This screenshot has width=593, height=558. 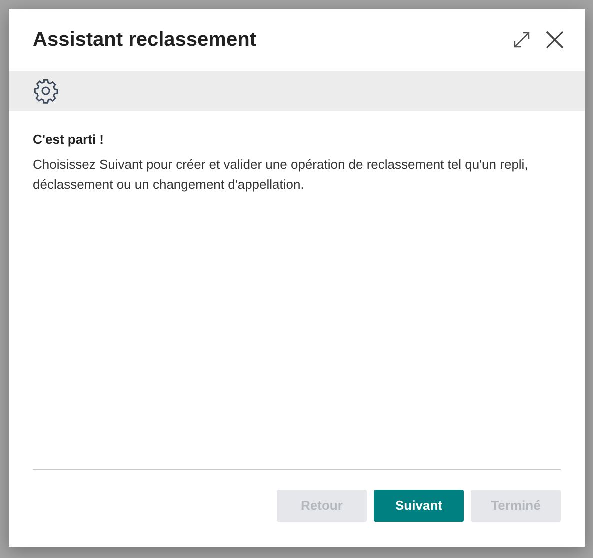 What do you see at coordinates (555, 40) in the screenshot?
I see `close-icon` at bounding box center [555, 40].